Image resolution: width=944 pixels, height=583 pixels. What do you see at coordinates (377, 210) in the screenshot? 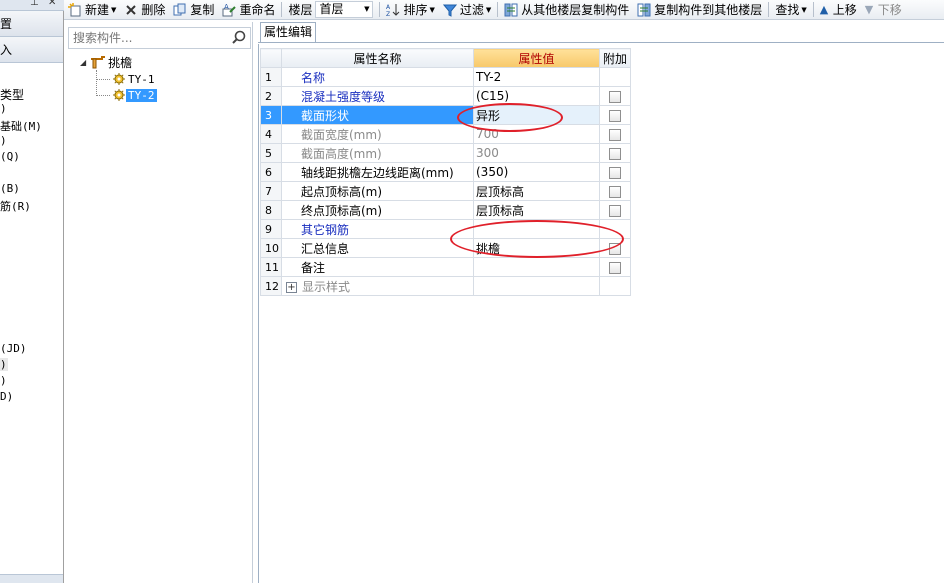
I see `property-name-cell: 终点顶标高(m)` at bounding box center [377, 210].